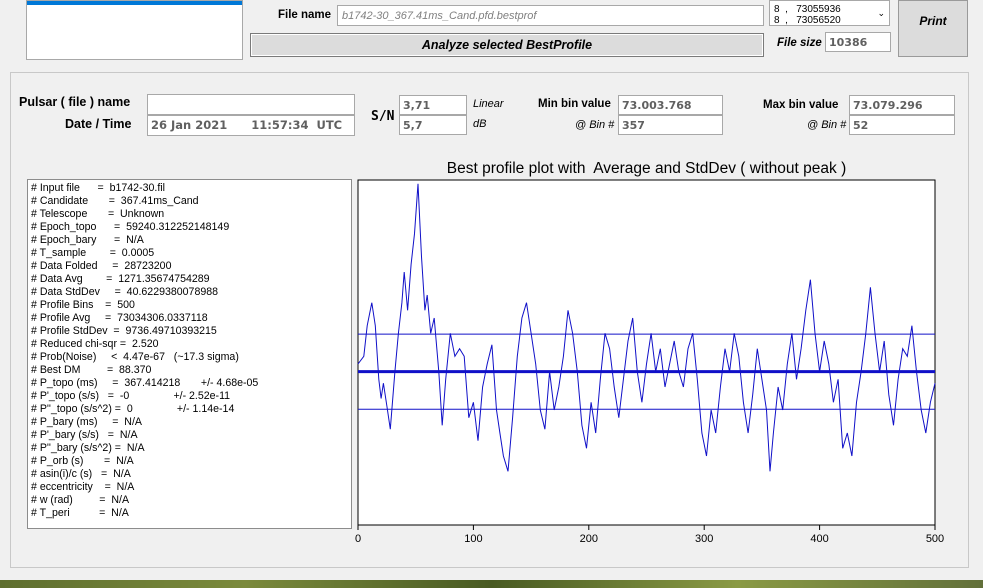 Image resolution: width=983 pixels, height=588 pixels. Describe the element at coordinates (861, 125) in the screenshot. I see `max-bin-index: 52` at that location.